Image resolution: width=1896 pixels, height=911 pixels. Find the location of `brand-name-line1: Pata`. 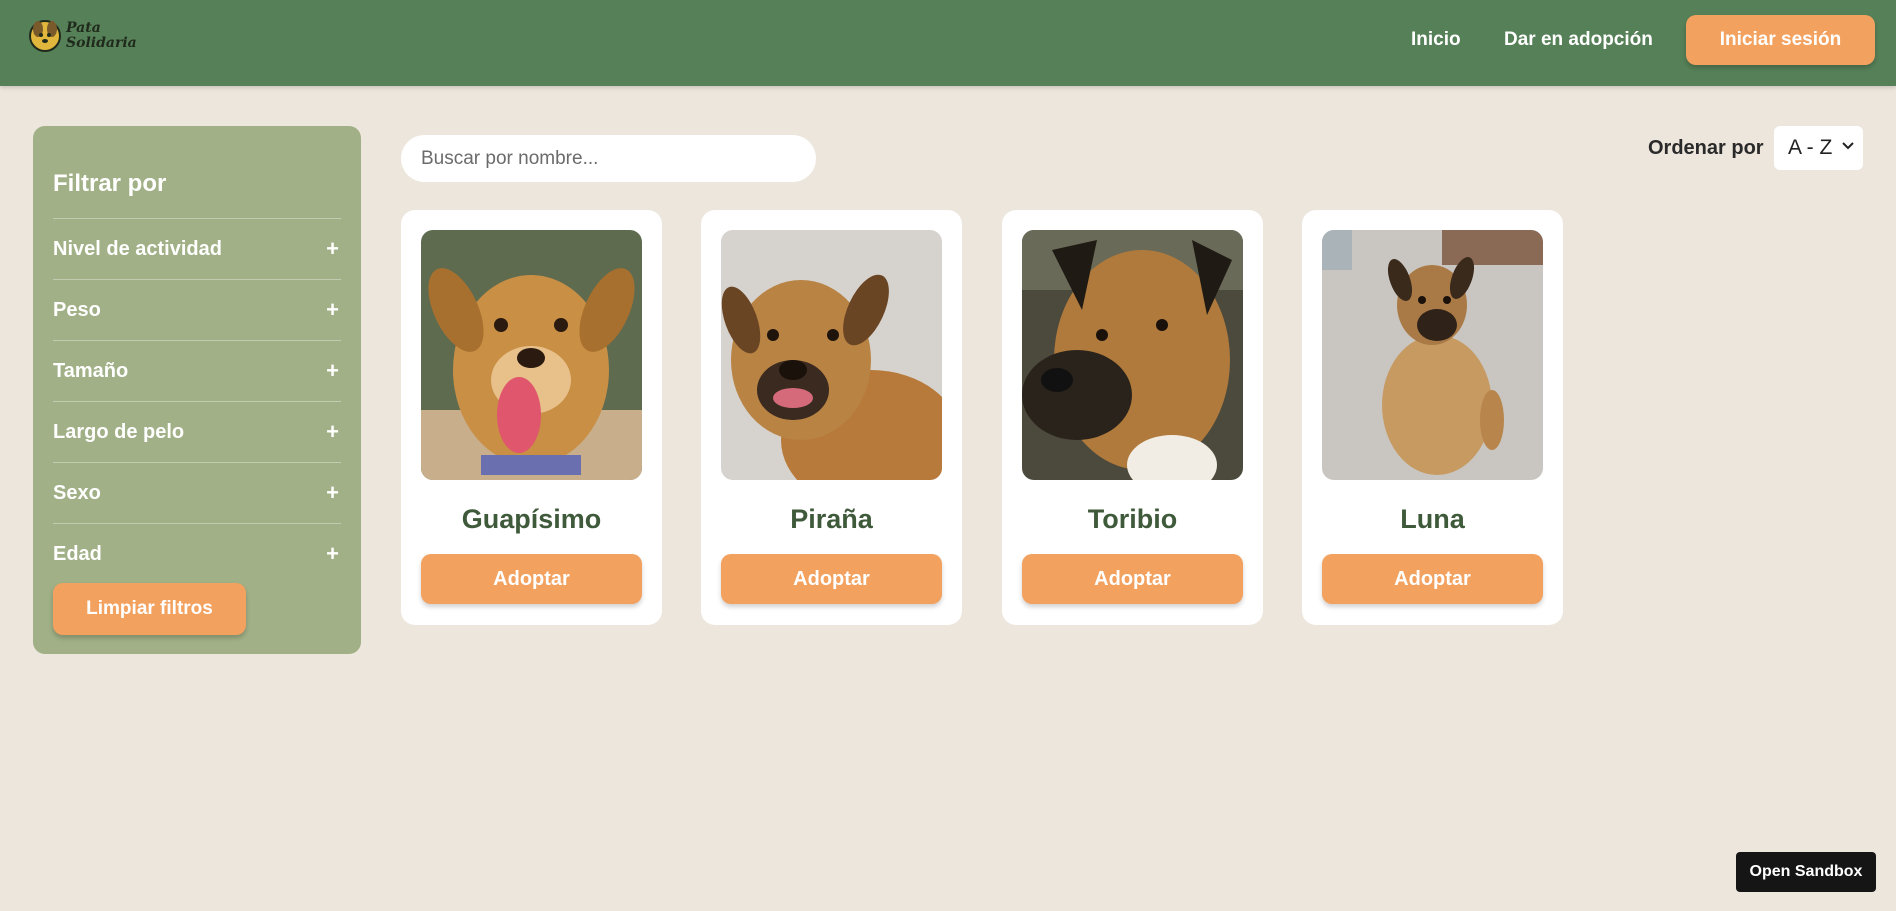

brand-name-line1: Pata is located at coordinates (83, 28).